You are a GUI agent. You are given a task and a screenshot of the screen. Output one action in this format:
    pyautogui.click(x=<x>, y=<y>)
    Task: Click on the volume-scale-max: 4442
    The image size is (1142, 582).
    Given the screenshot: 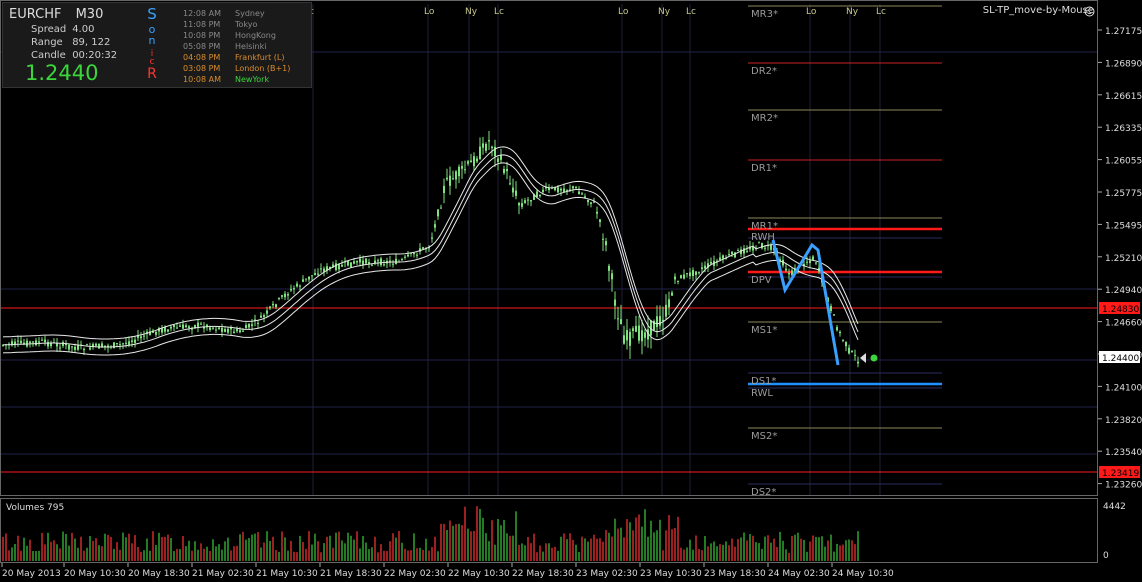 What is the action you would take?
    pyautogui.click(x=1114, y=507)
    